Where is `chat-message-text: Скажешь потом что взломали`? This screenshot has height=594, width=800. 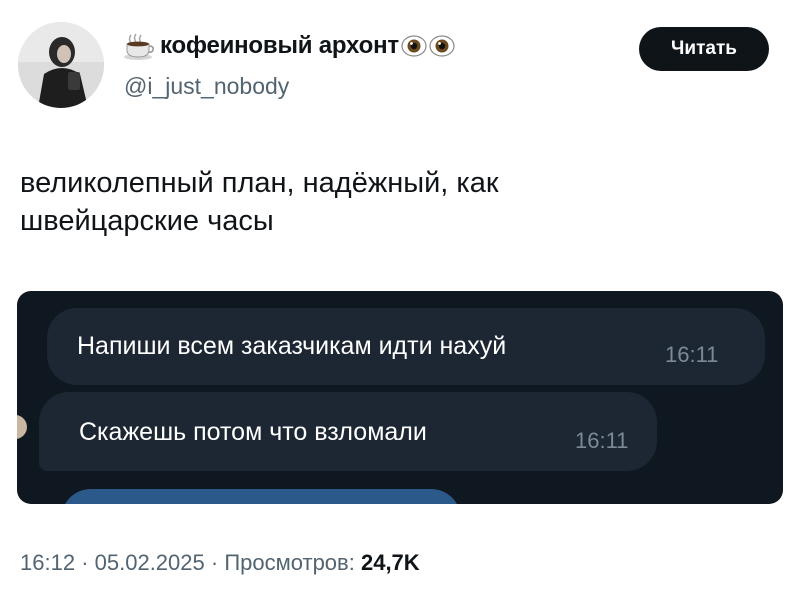
chat-message-text: Скажешь потом что взломали is located at coordinates (253, 432).